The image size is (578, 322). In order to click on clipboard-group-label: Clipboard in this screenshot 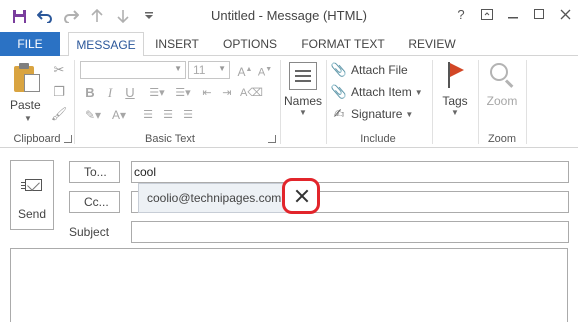, I will do `click(37, 139)`.